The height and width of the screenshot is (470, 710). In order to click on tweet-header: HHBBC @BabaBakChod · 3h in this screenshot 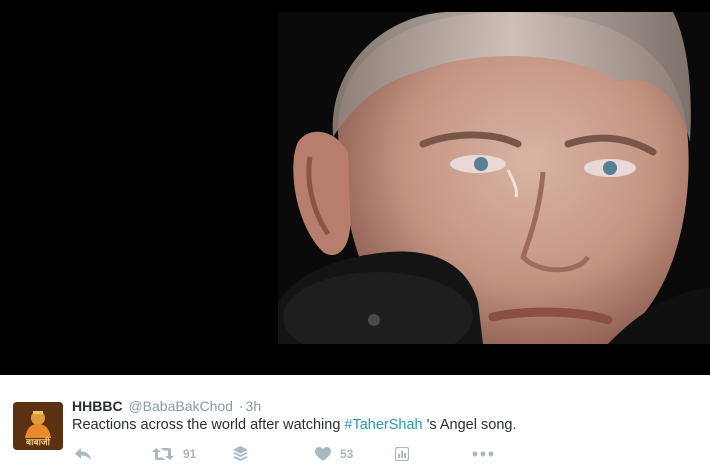, I will do `click(166, 406)`.